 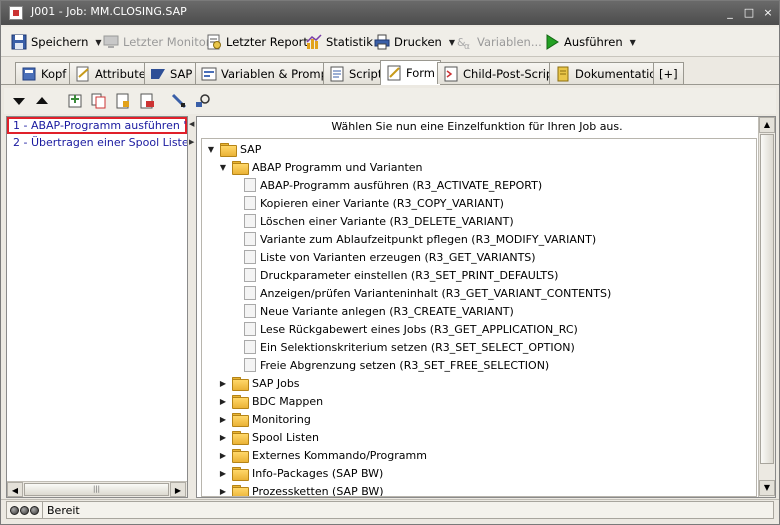 I want to click on edit-step-button, so click(x=123, y=101).